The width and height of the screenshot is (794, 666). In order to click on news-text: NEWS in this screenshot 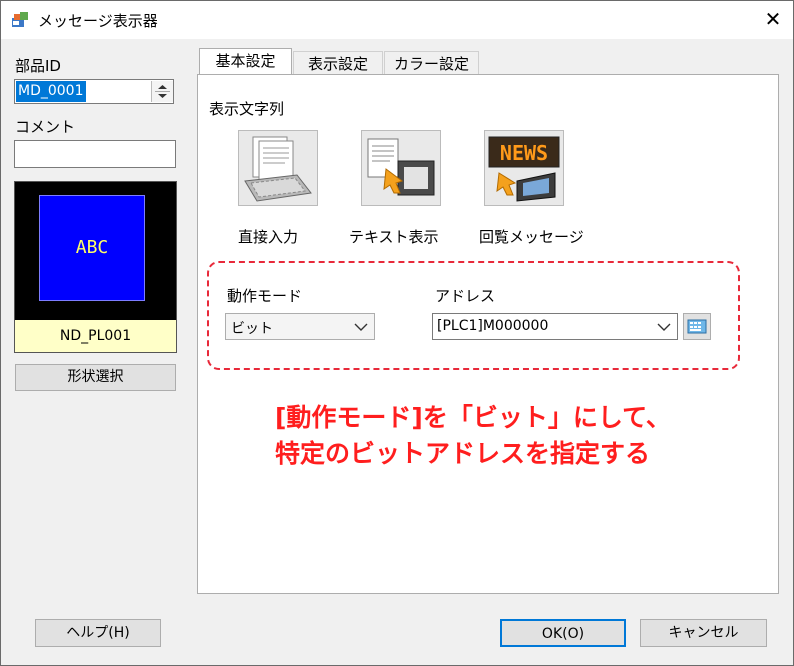, I will do `click(524, 153)`.